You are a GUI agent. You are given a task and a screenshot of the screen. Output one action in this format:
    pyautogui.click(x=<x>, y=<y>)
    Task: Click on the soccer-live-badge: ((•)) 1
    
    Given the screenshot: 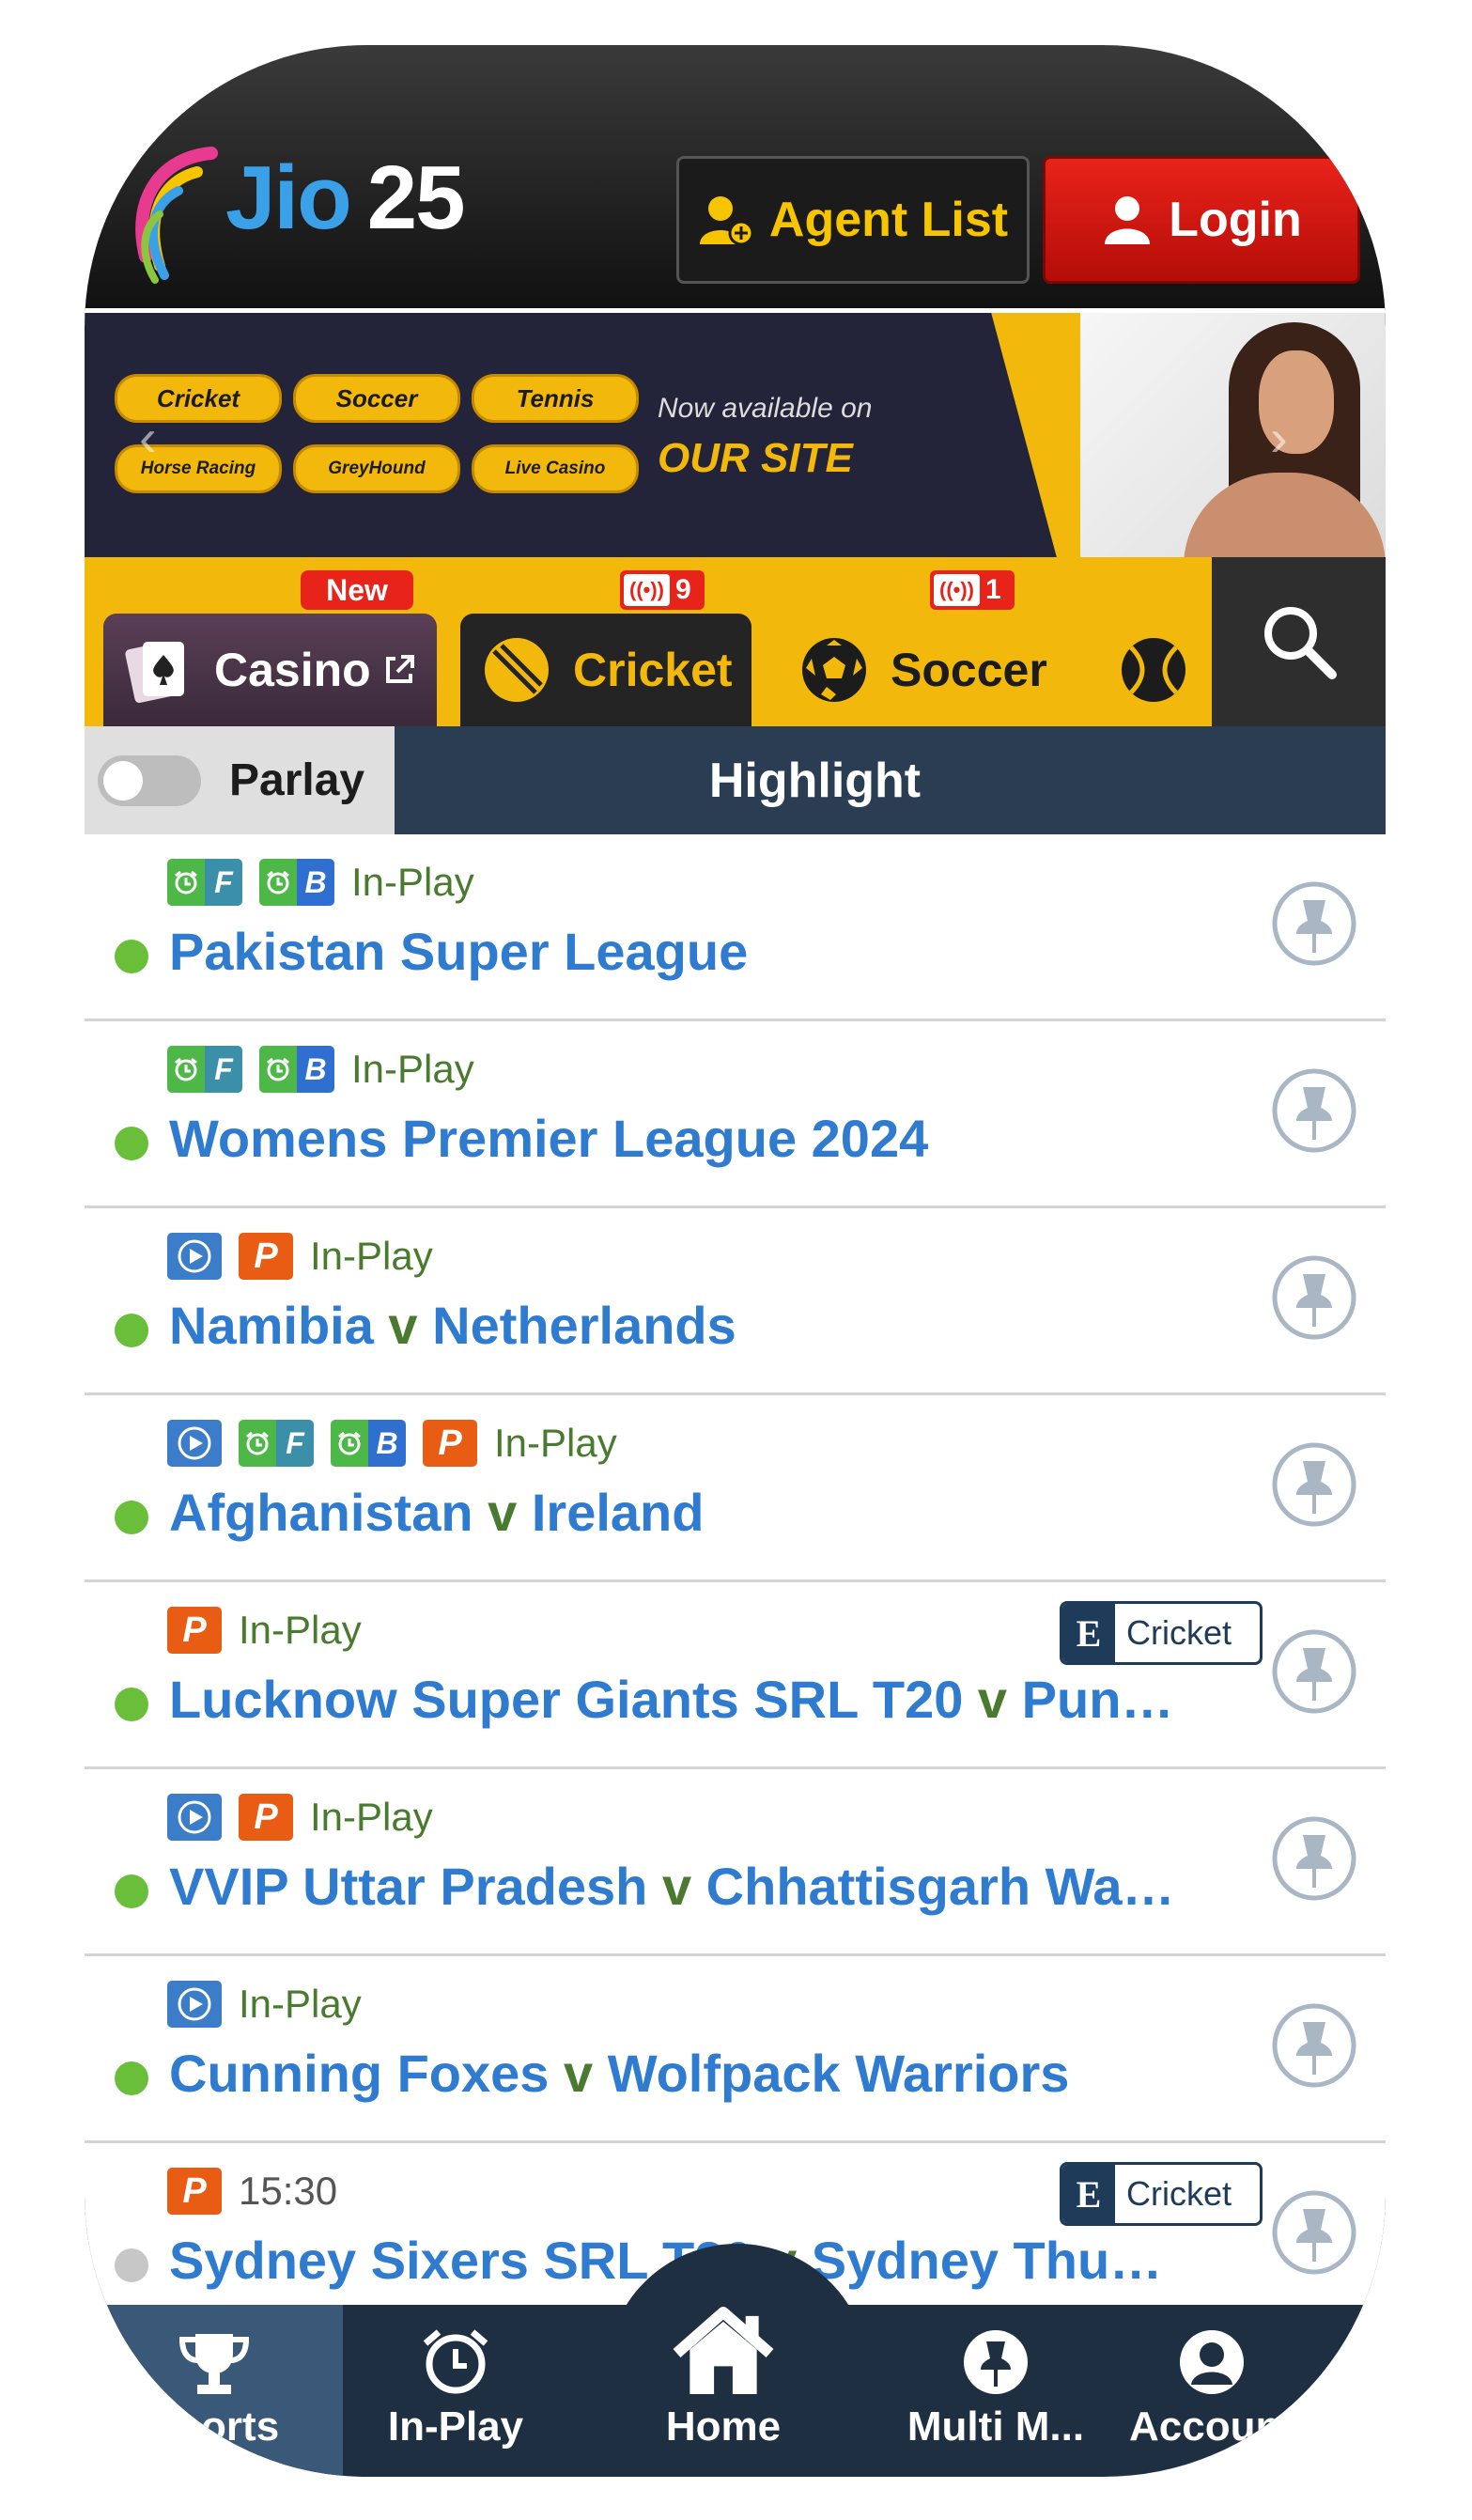 What is the action you would take?
    pyautogui.click(x=972, y=590)
    